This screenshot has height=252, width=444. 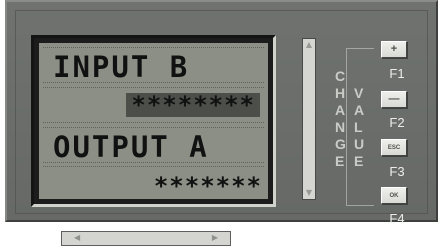 I want to click on value-letter-l: L, so click(x=358, y=127).